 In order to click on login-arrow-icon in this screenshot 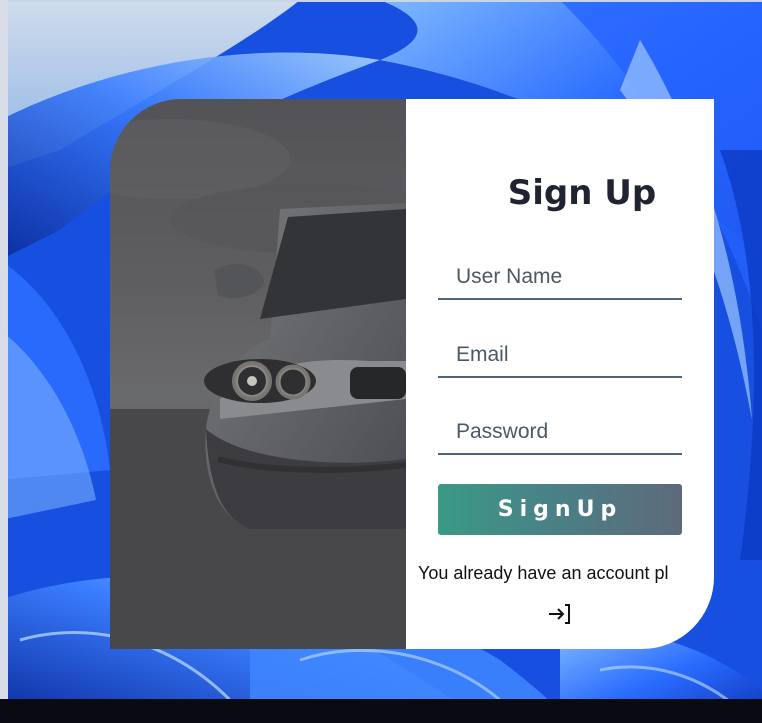, I will do `click(560, 614)`.